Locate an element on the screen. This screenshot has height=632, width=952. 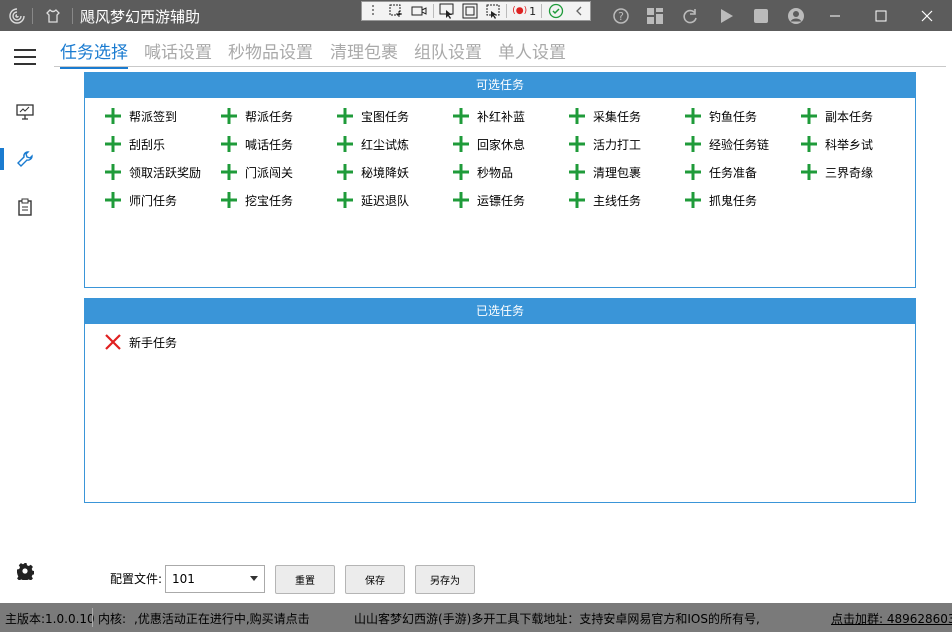
gear-icon is located at coordinates (25, 571).